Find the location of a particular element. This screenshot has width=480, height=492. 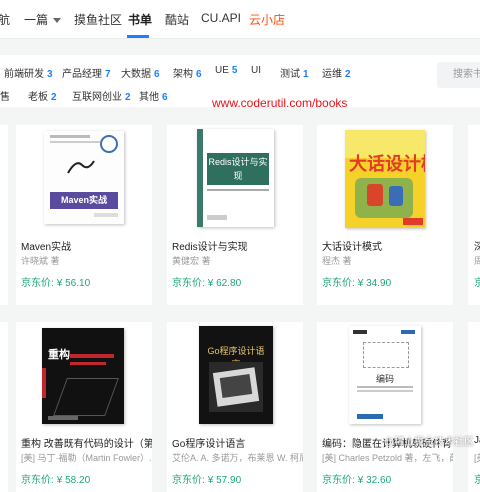

book-card-dahua: 大话设计模式 大话设计模式 程杰 著 京东价:¥ 34.90 is located at coordinates (385, 215).